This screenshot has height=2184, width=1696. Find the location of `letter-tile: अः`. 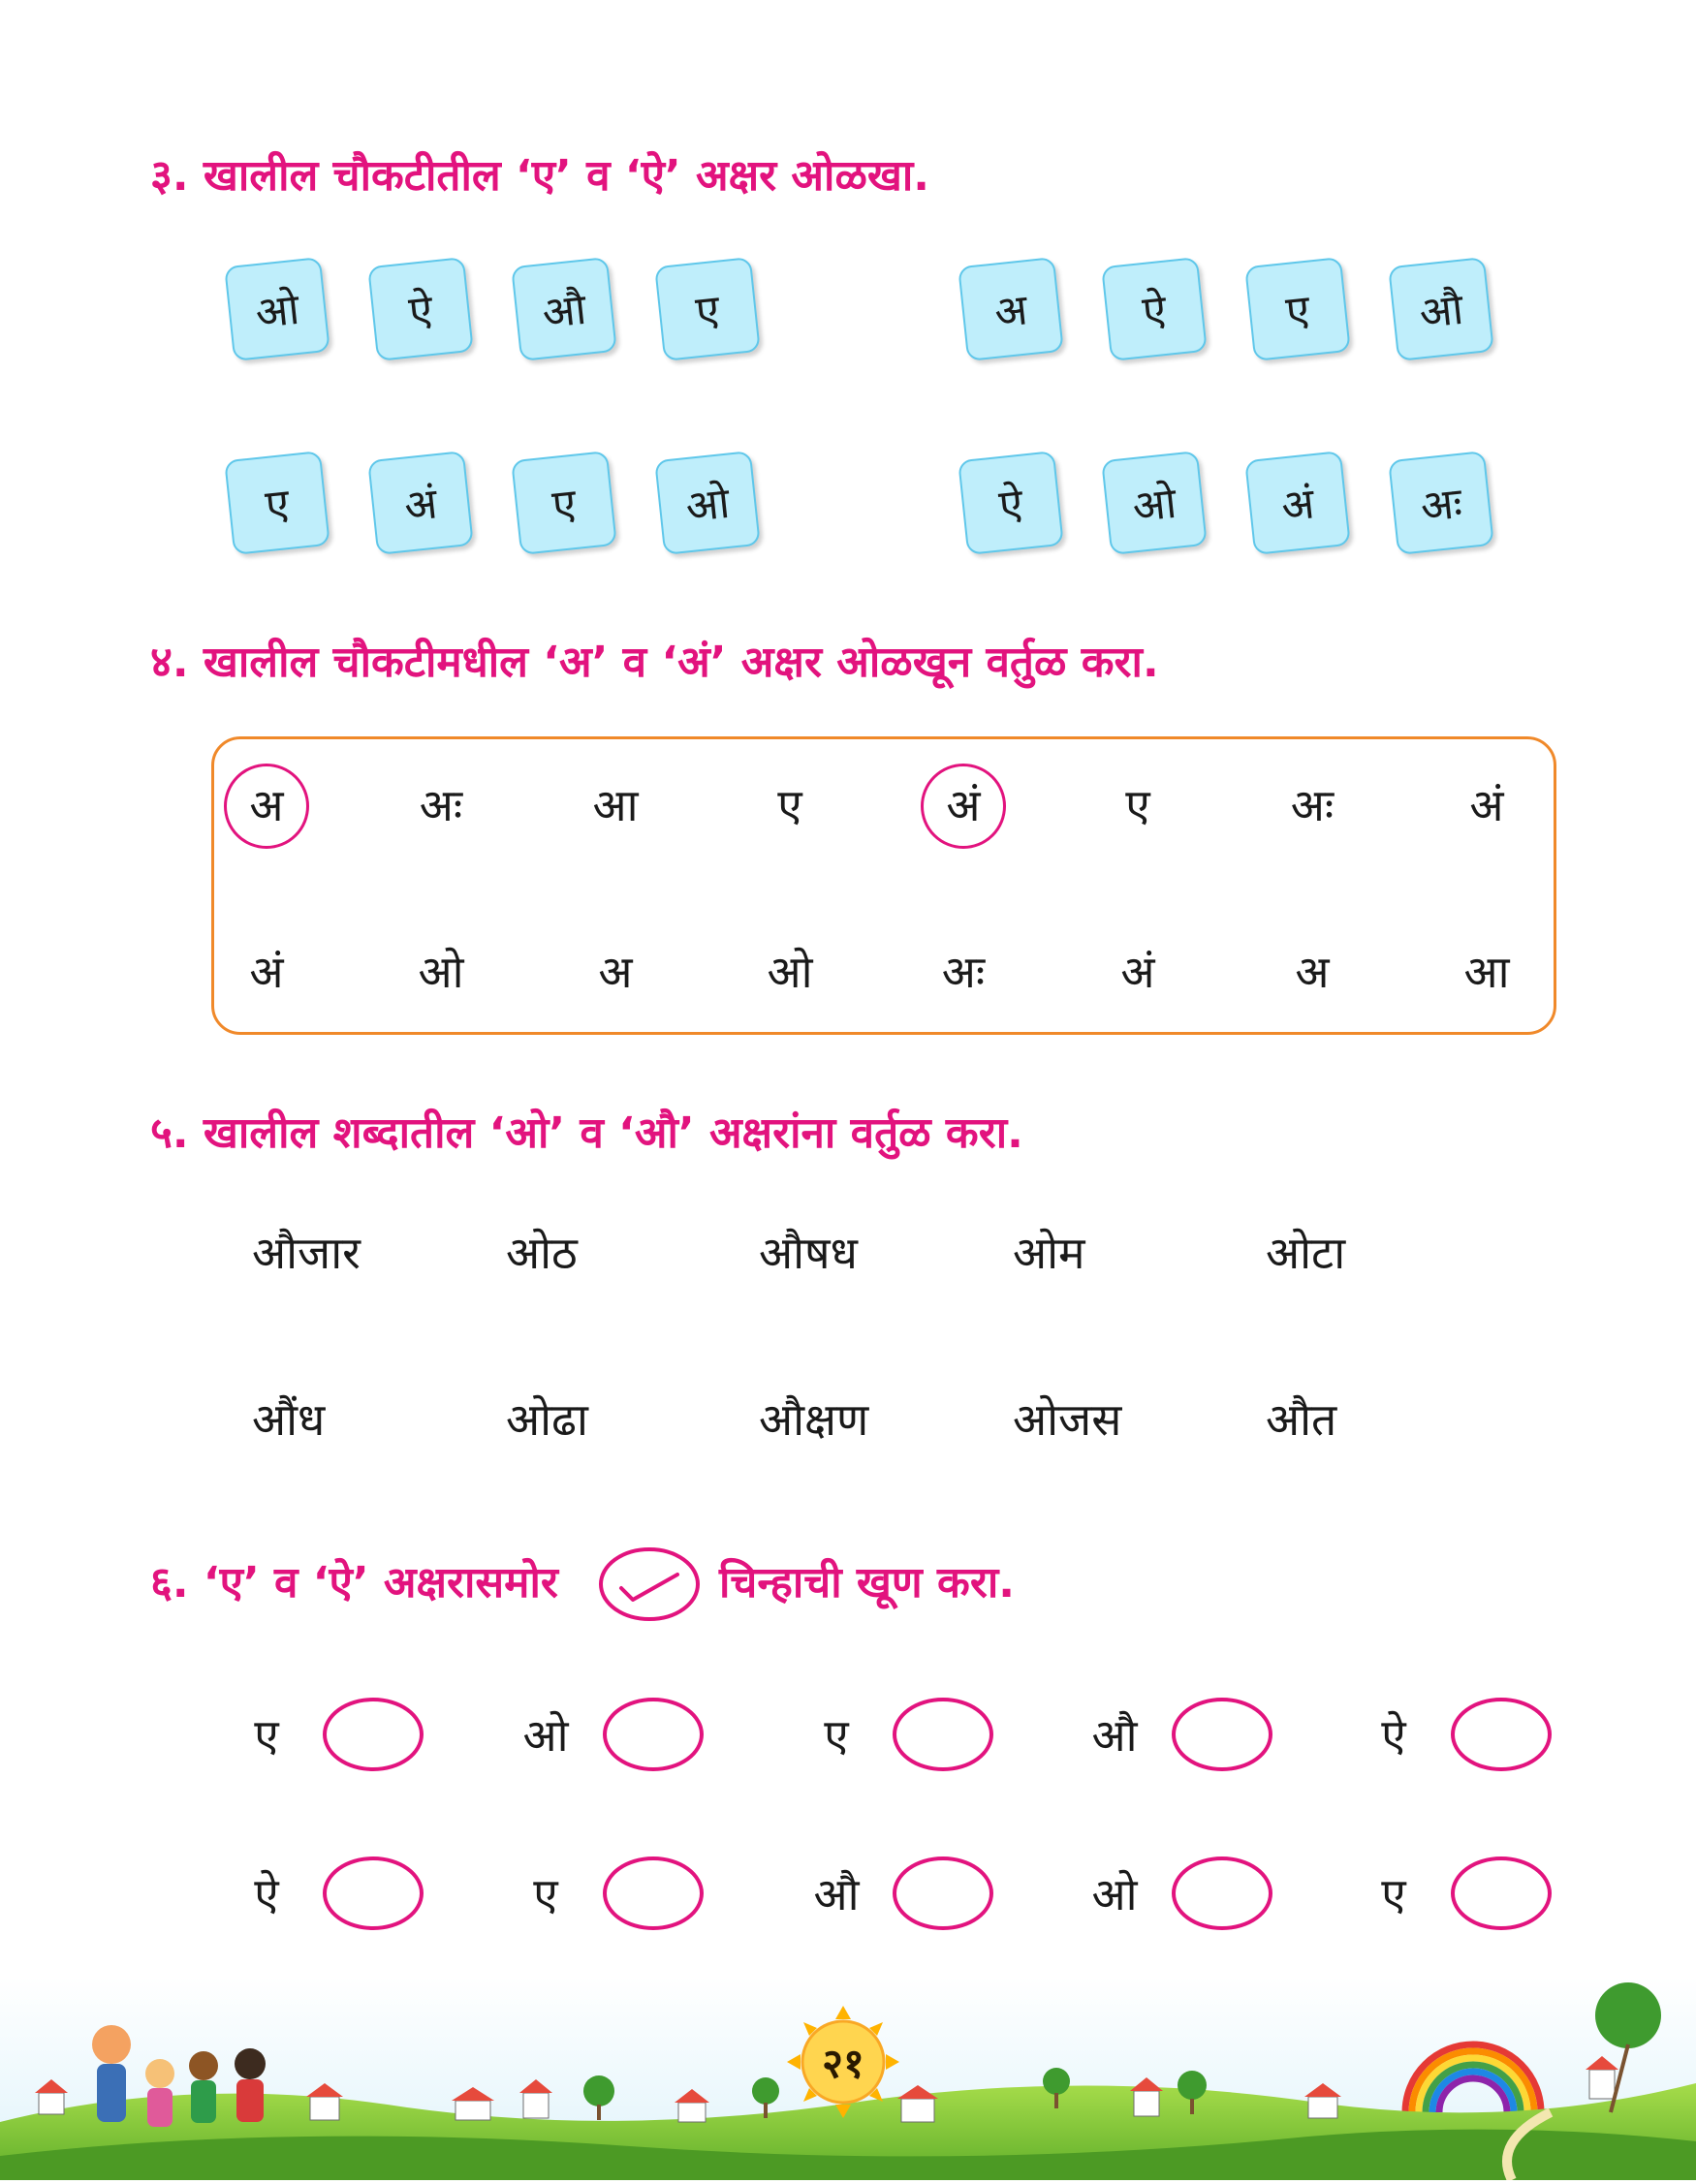

letter-tile: अः is located at coordinates (1441, 503).